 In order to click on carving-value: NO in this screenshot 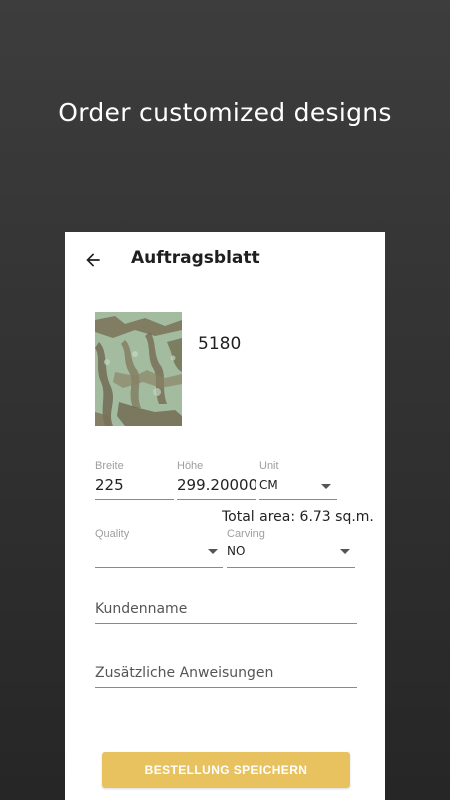, I will do `click(236, 551)`.